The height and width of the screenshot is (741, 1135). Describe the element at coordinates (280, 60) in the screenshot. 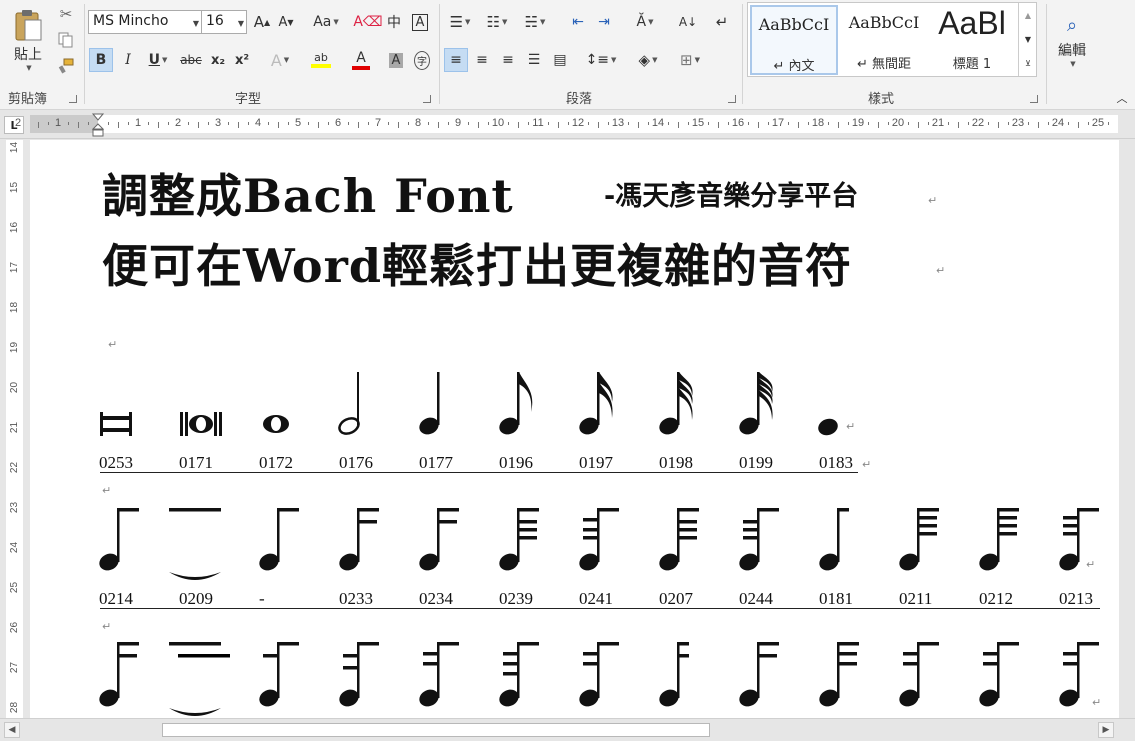

I see `text-effects-button: A ▼` at that location.